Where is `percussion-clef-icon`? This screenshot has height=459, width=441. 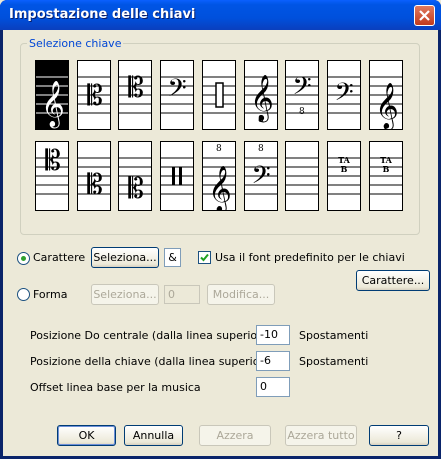 percussion-clef-icon is located at coordinates (219, 95).